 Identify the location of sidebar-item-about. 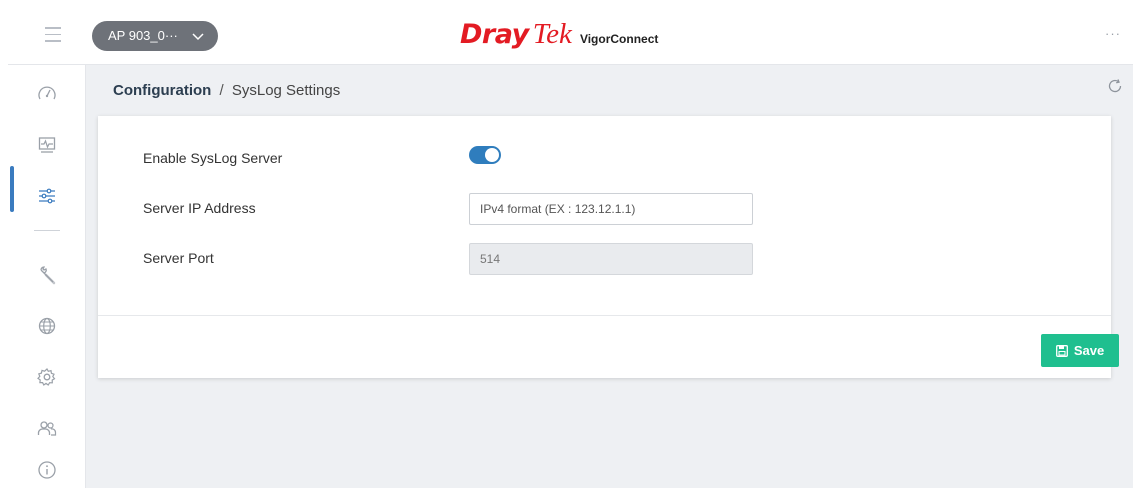
(46, 470).